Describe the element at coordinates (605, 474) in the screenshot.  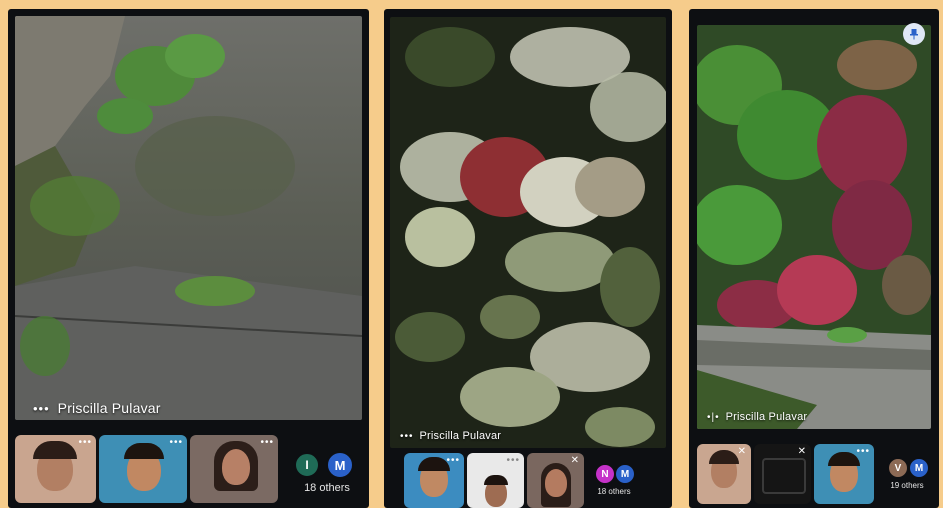
I see `participant-avatar: N` at that location.